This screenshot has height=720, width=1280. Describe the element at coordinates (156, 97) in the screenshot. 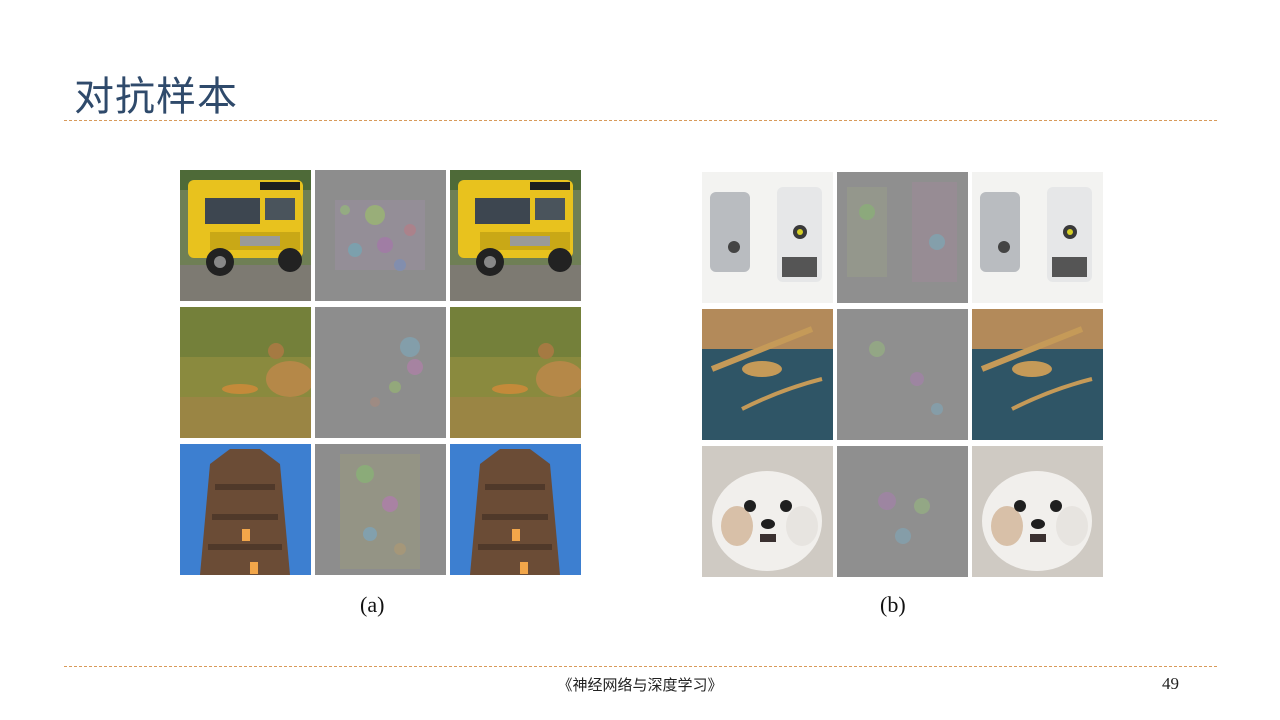

I see `slide-title: 对抗样本` at that location.